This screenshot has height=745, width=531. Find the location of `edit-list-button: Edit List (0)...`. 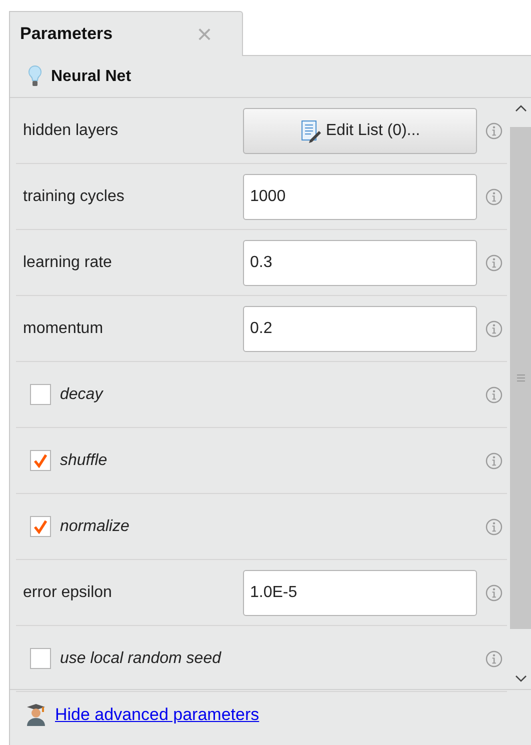

edit-list-button: Edit List (0)... is located at coordinates (360, 131).